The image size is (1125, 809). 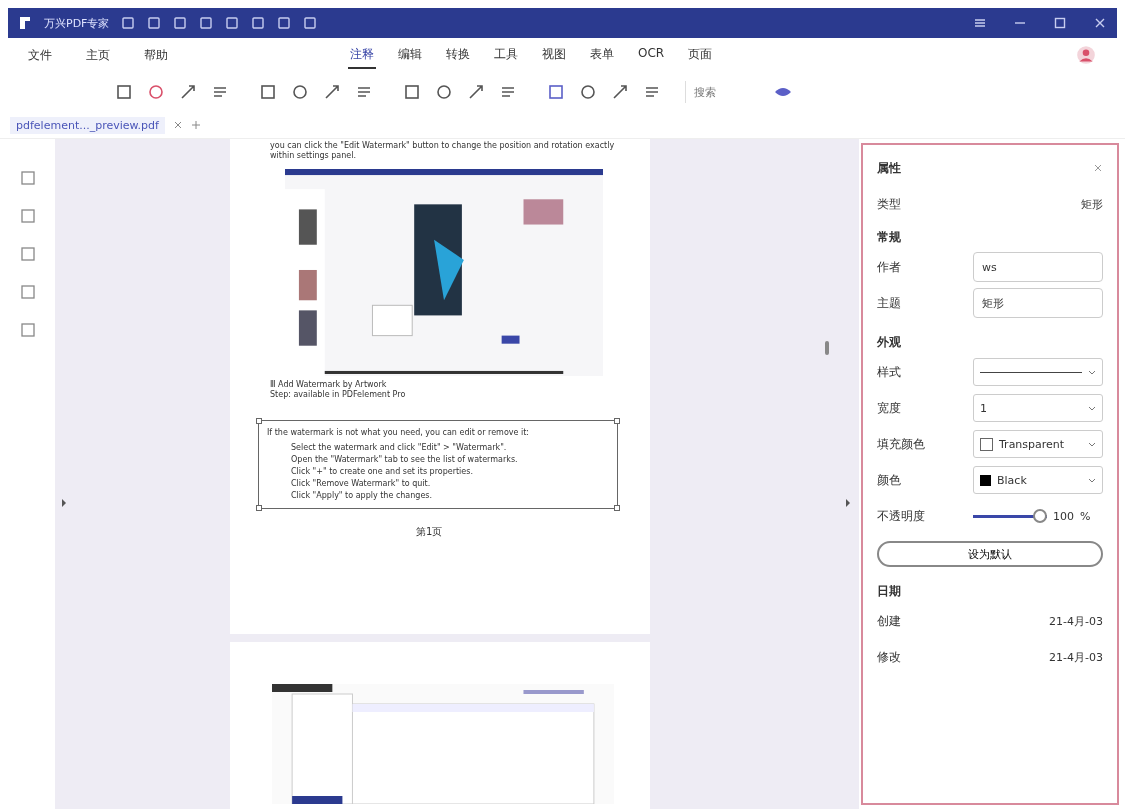 I want to click on caption: Ⅲ Add Watermark by Artwork, so click(x=329, y=385).